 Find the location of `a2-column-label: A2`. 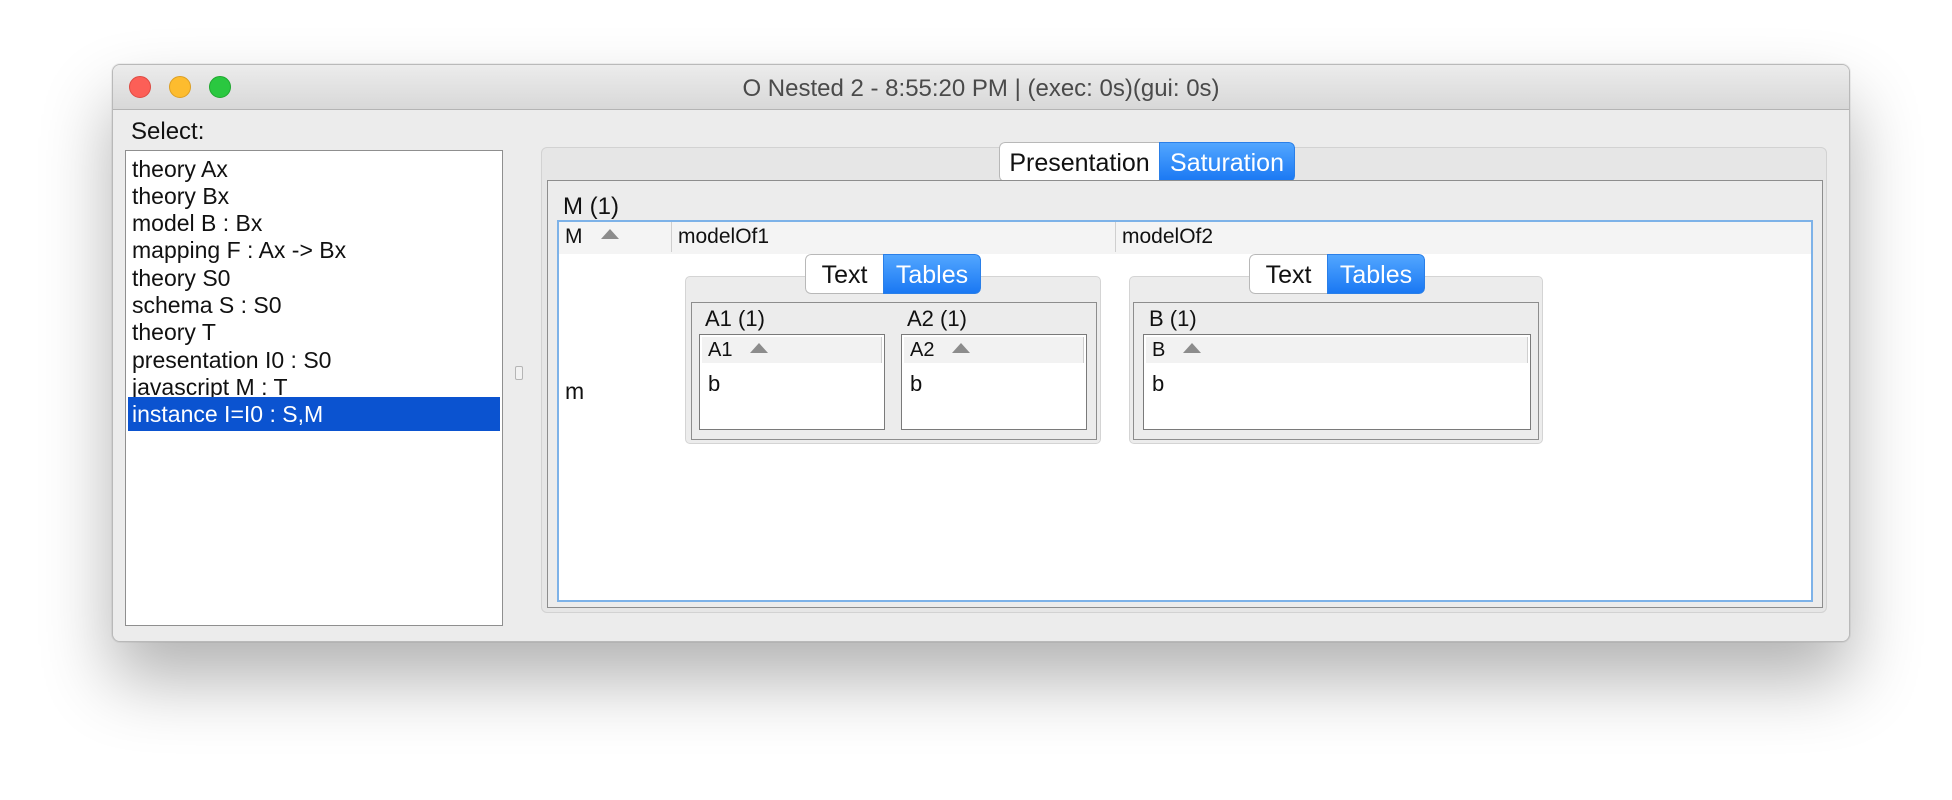

a2-column-label: A2 is located at coordinates (922, 350).